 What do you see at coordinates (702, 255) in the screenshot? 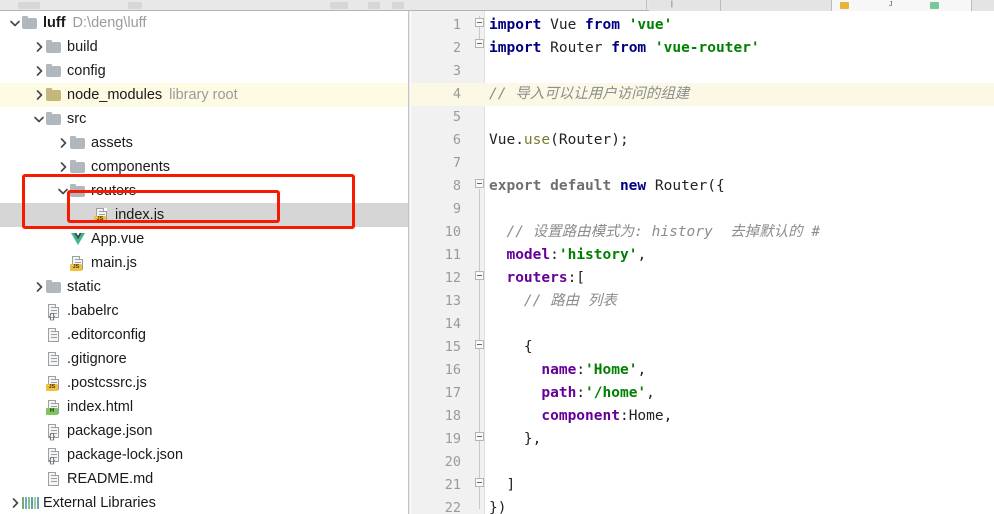
I see `code-line-11: 11 model:'history',` at bounding box center [702, 255].